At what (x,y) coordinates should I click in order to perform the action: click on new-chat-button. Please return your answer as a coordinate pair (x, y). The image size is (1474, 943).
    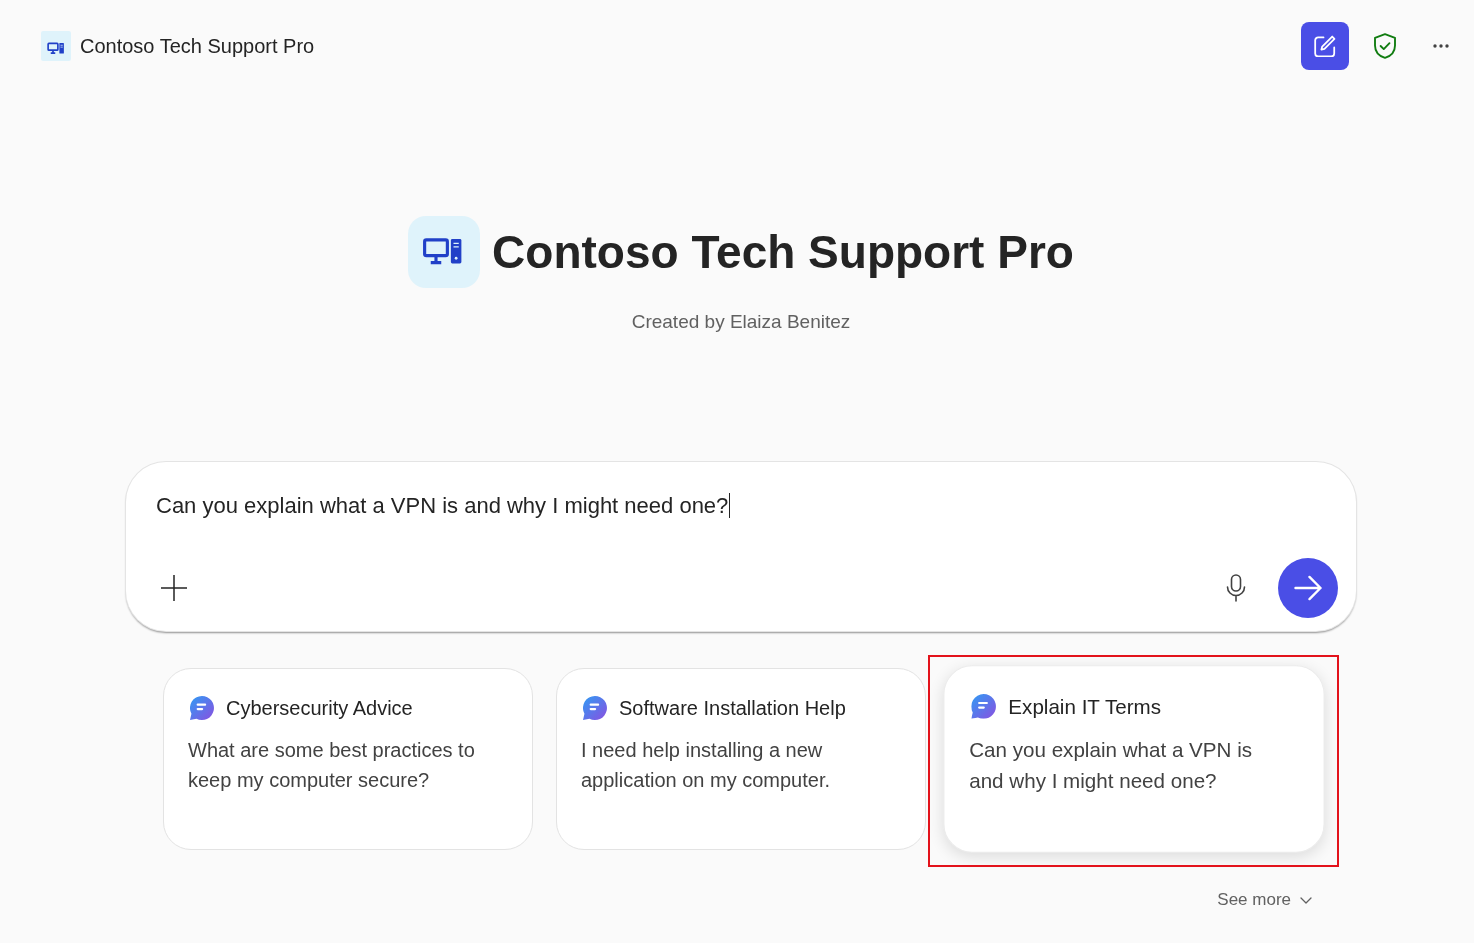
    Looking at the image, I should click on (1325, 46).